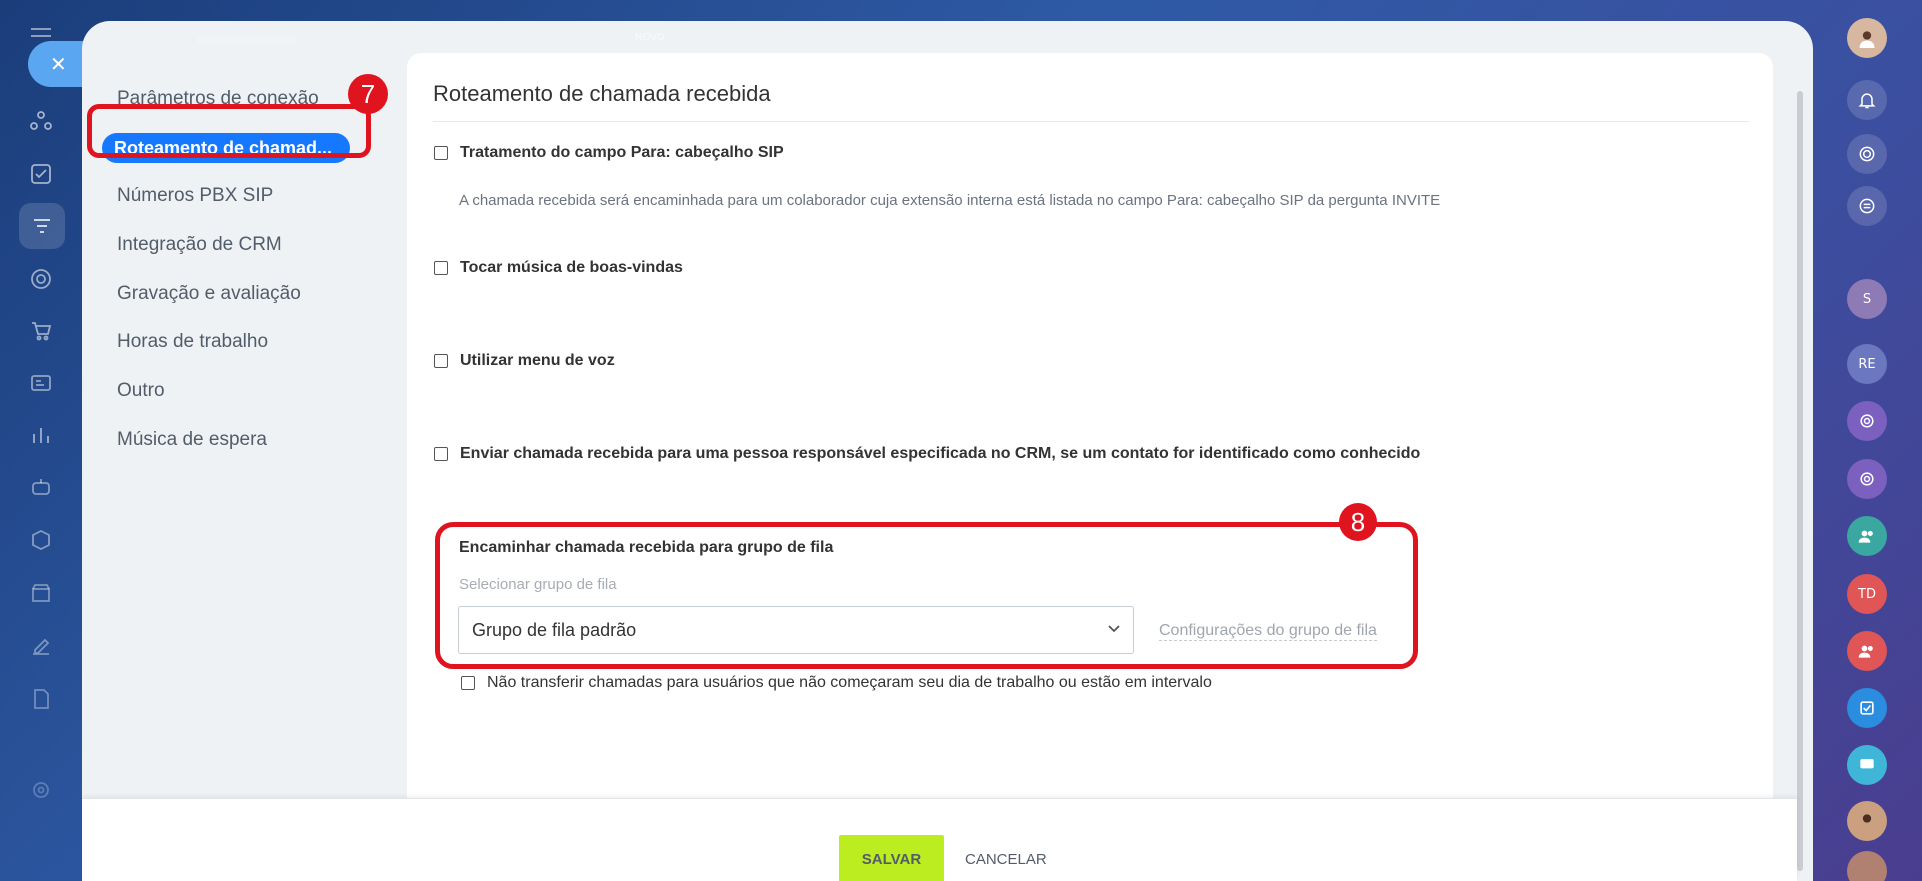 This screenshot has height=881, width=1922. I want to click on edit-icon, so click(41, 646).